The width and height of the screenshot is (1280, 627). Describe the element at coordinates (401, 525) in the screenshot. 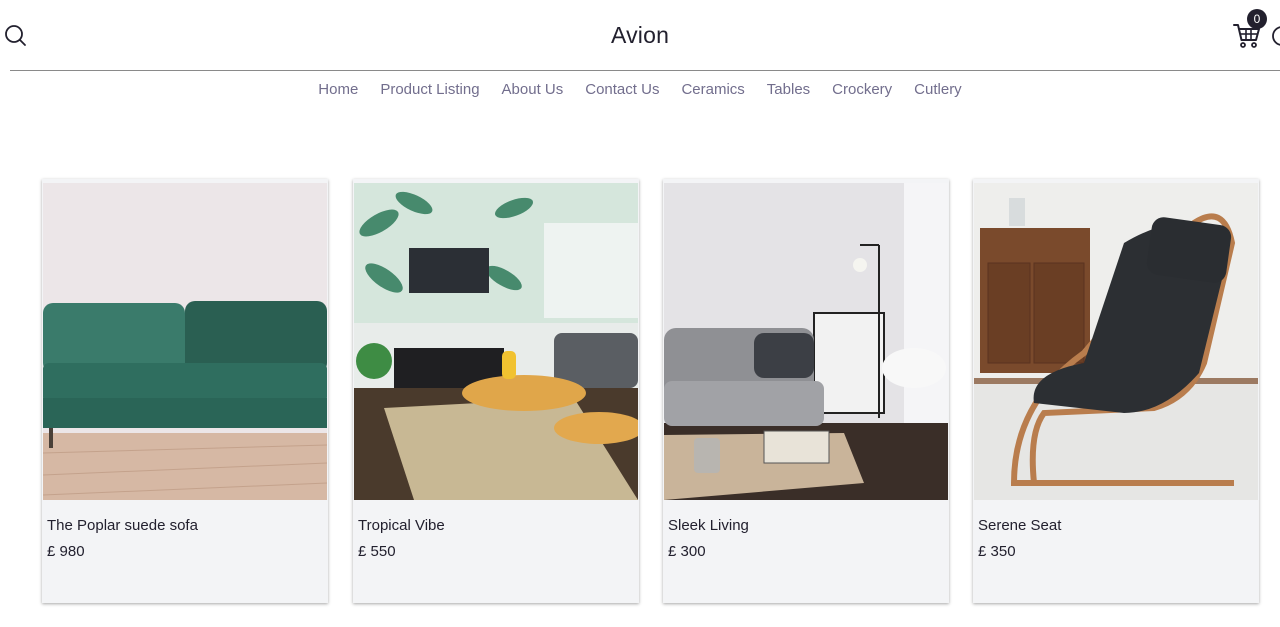

I see `product-name: Tropical Vibe` at that location.